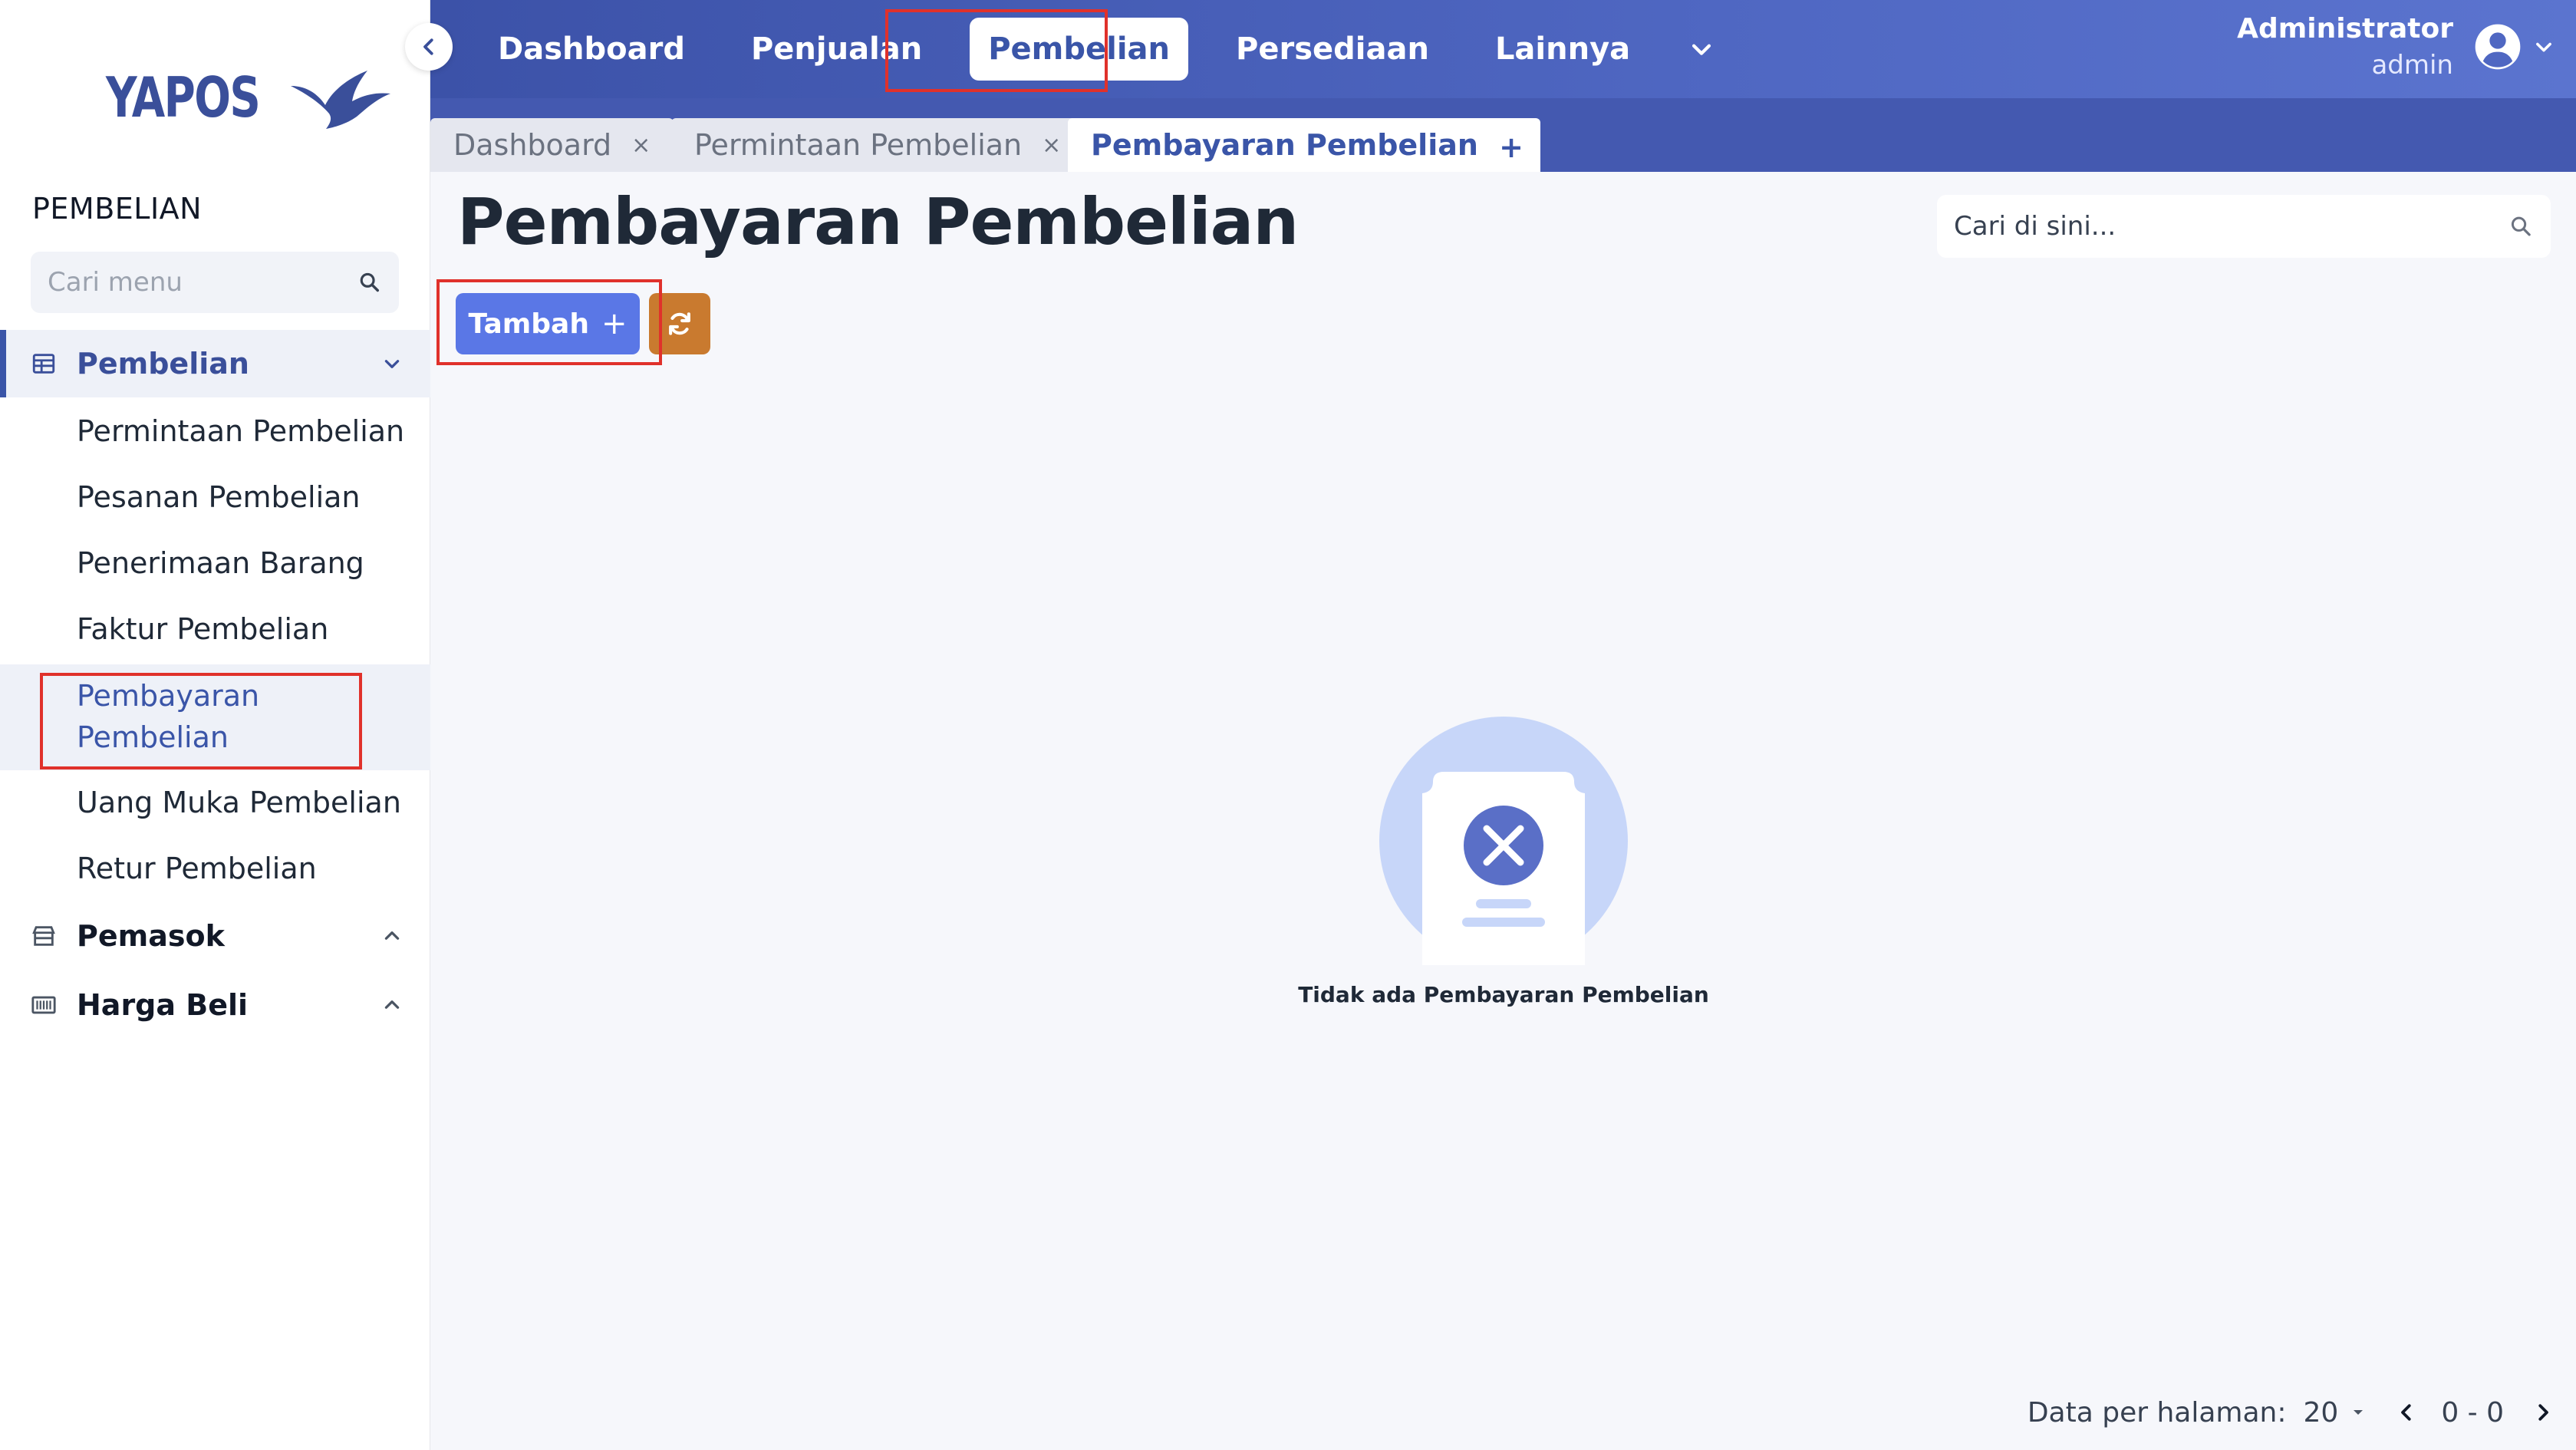  I want to click on empty-state-text: Tidak ada Pembayaran Pembelian, so click(1503, 994).